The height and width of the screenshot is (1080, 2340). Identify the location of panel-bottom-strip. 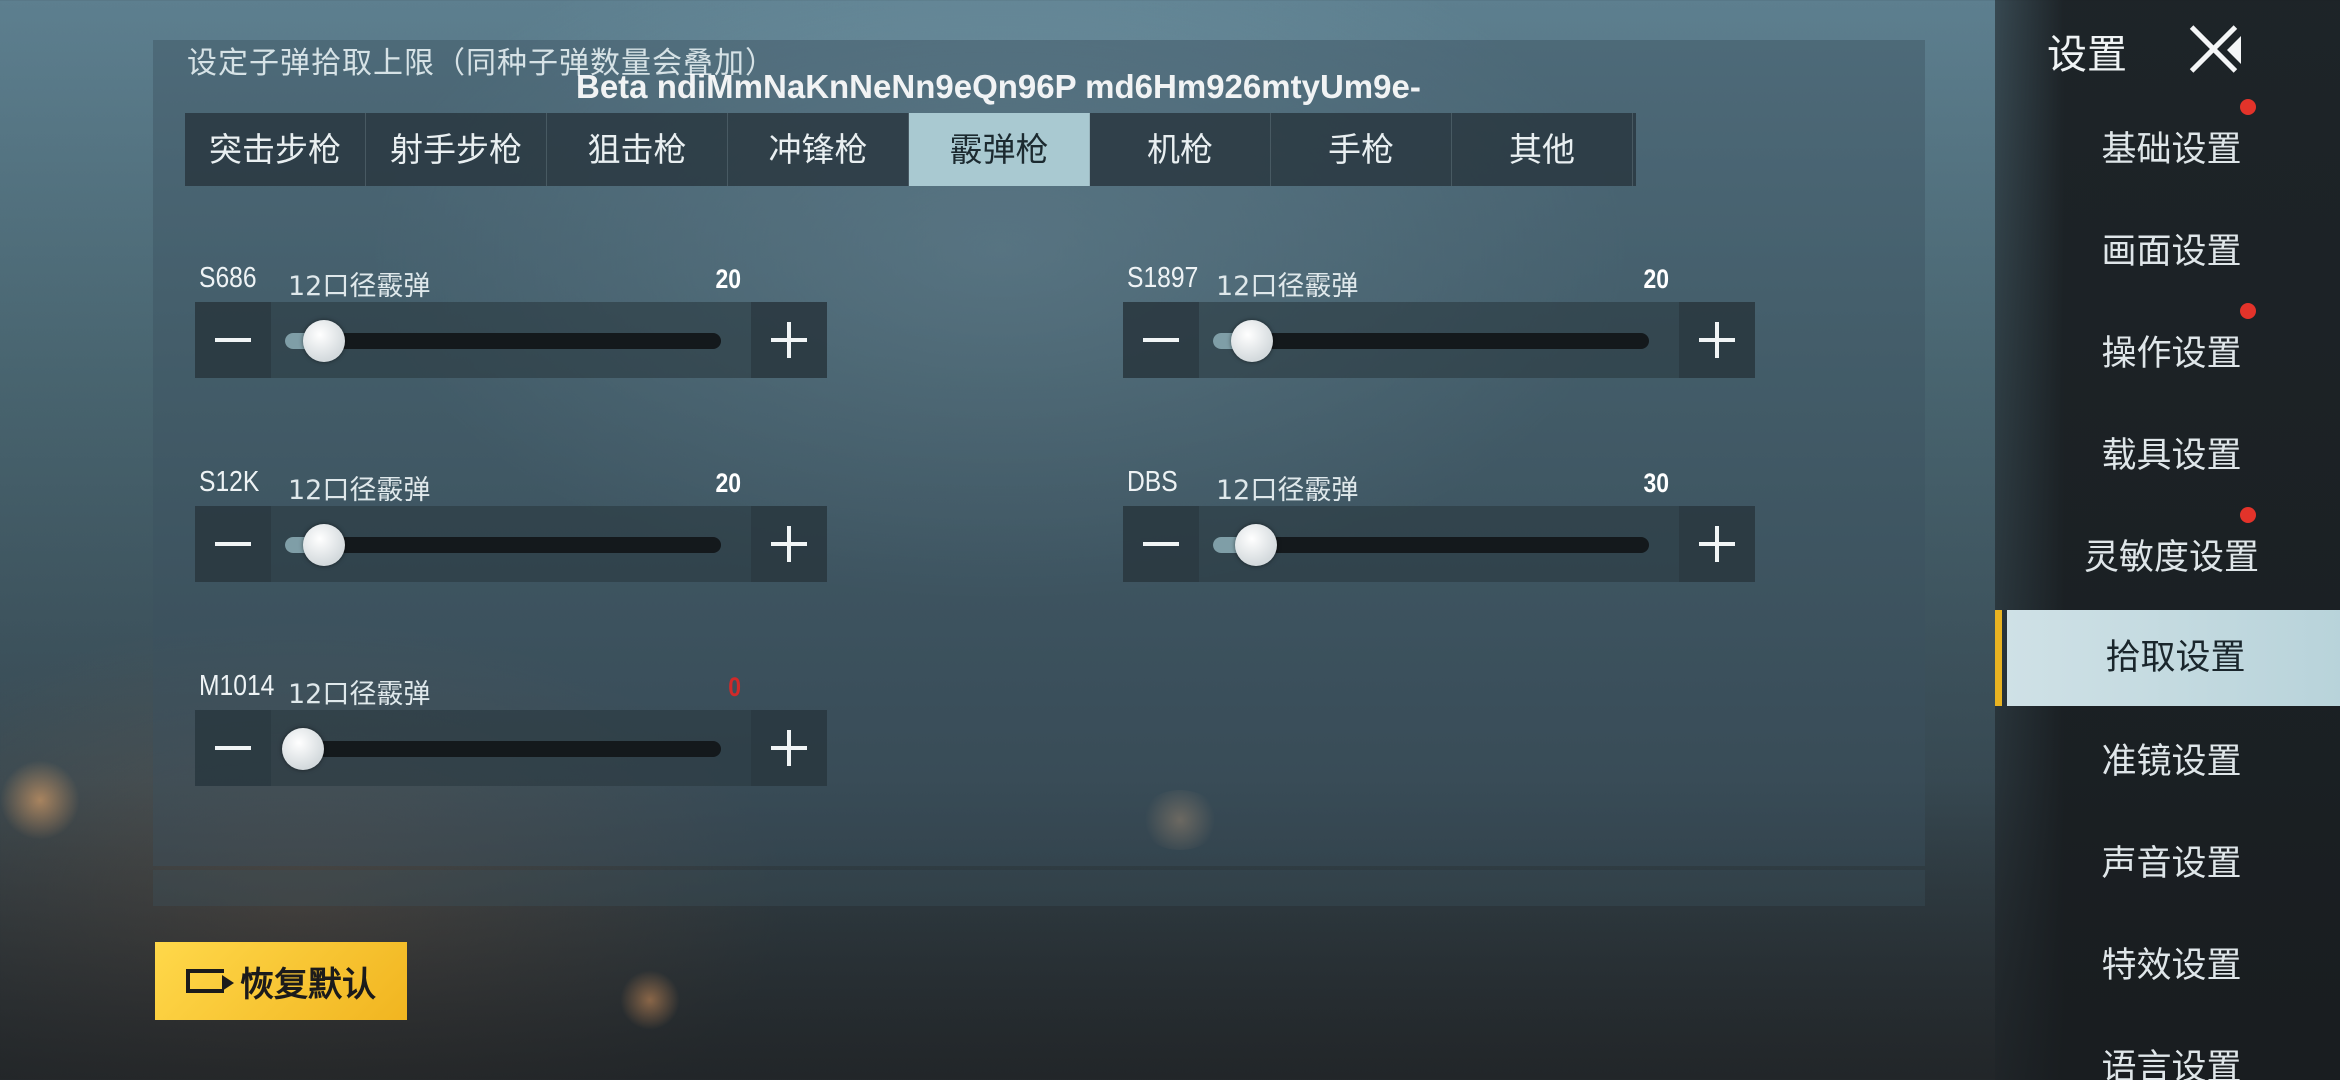
(1039, 888).